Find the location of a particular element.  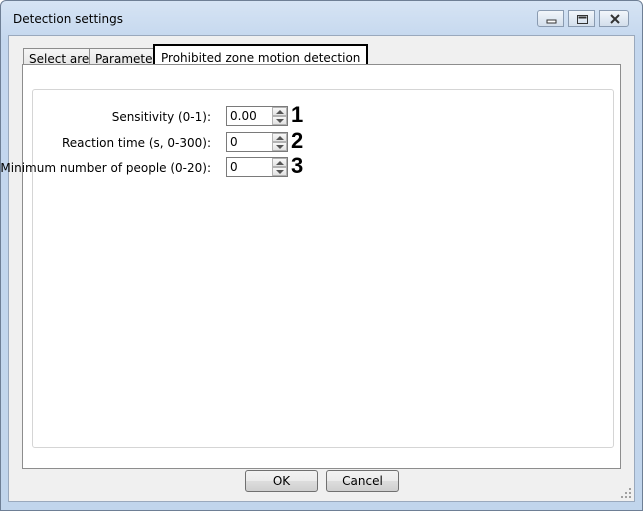

reaction-time-up-button is located at coordinates (279, 137).